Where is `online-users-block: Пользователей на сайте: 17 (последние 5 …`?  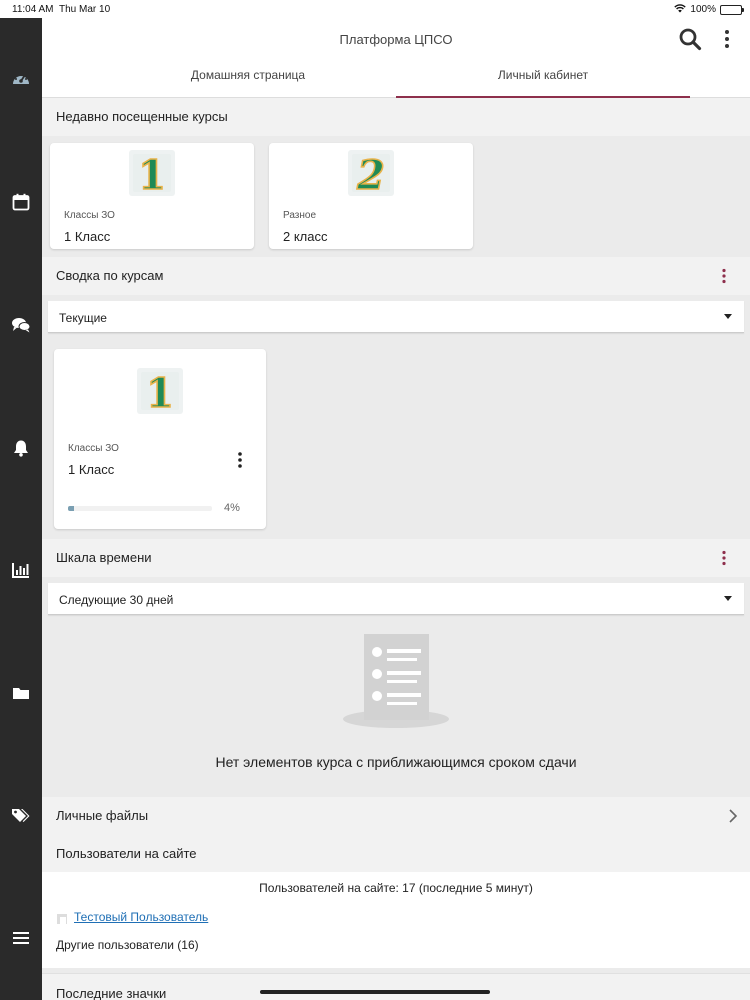
online-users-block: Пользователей на сайте: 17 (последние 5 … is located at coordinates (396, 920).